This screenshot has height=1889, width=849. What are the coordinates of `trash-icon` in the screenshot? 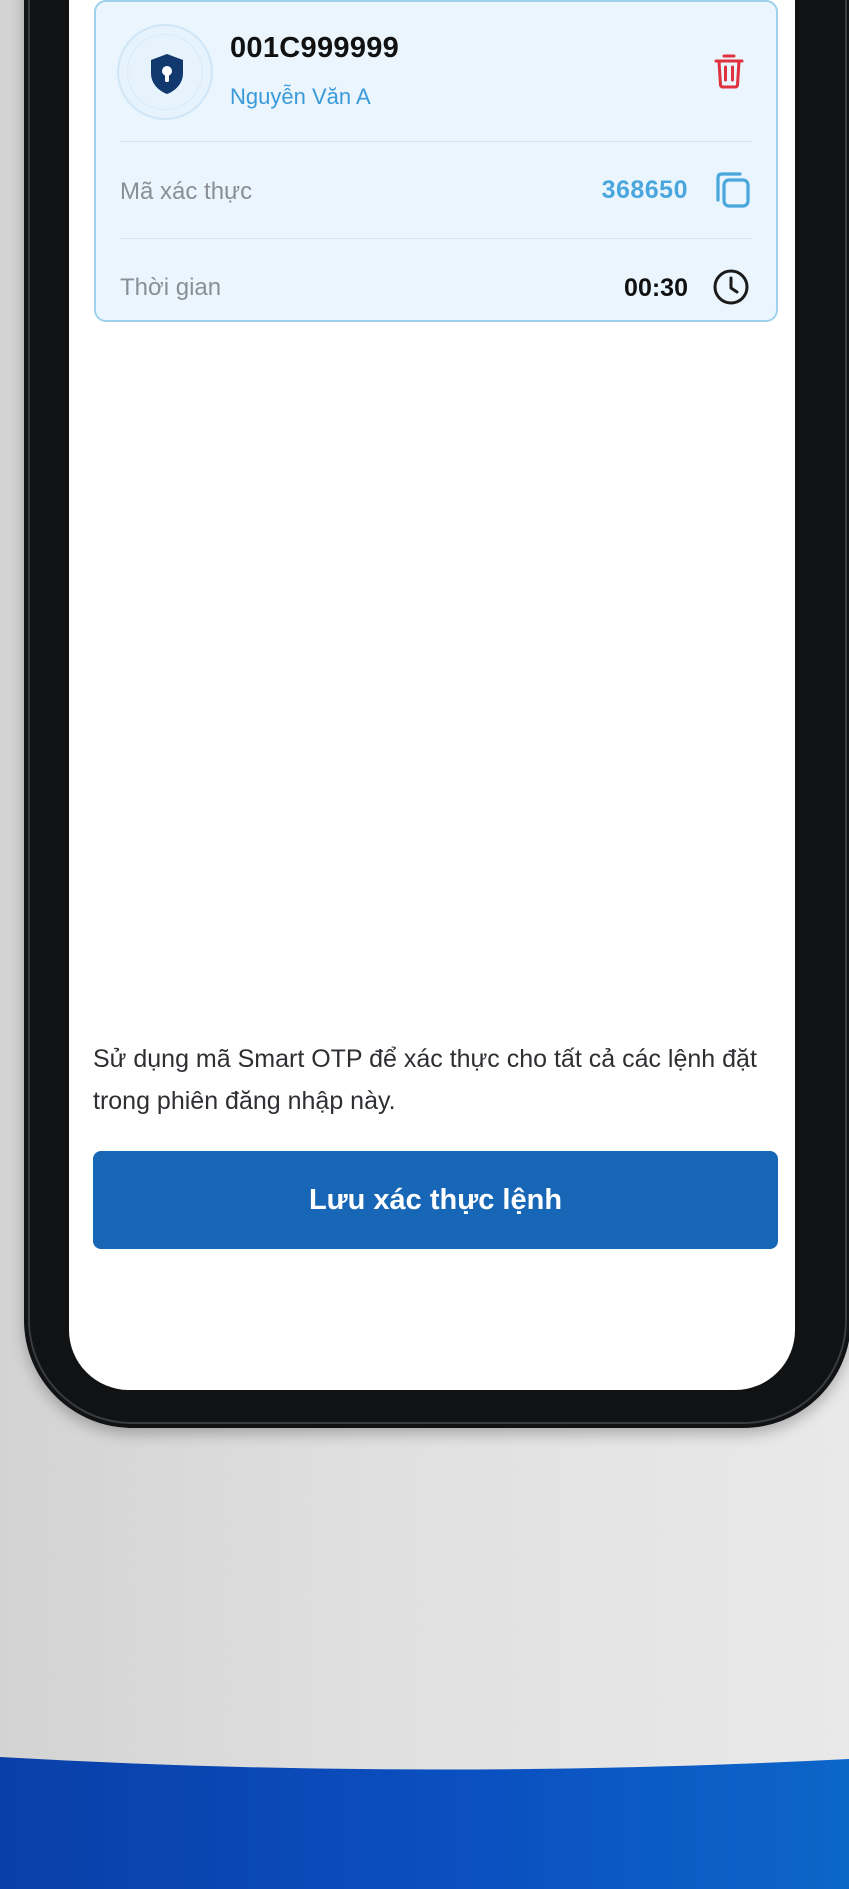 It's located at (729, 71).